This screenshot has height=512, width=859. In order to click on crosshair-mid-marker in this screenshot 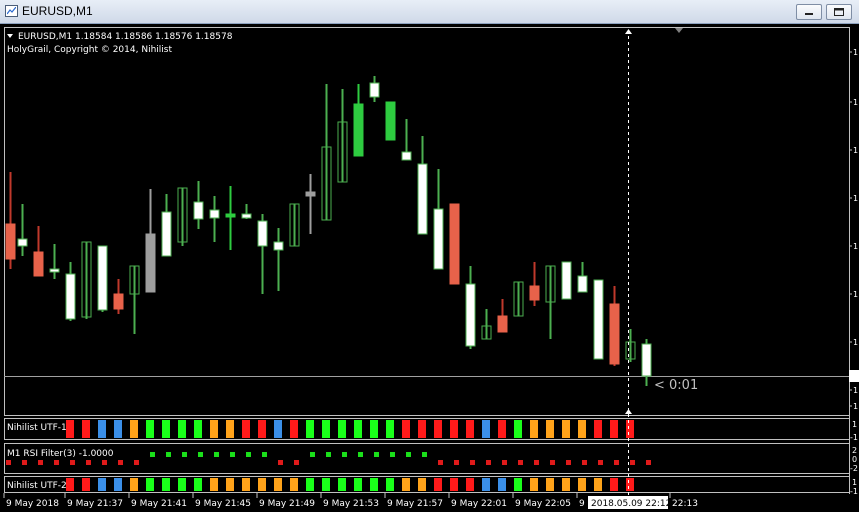, I will do `click(628, 411)`.